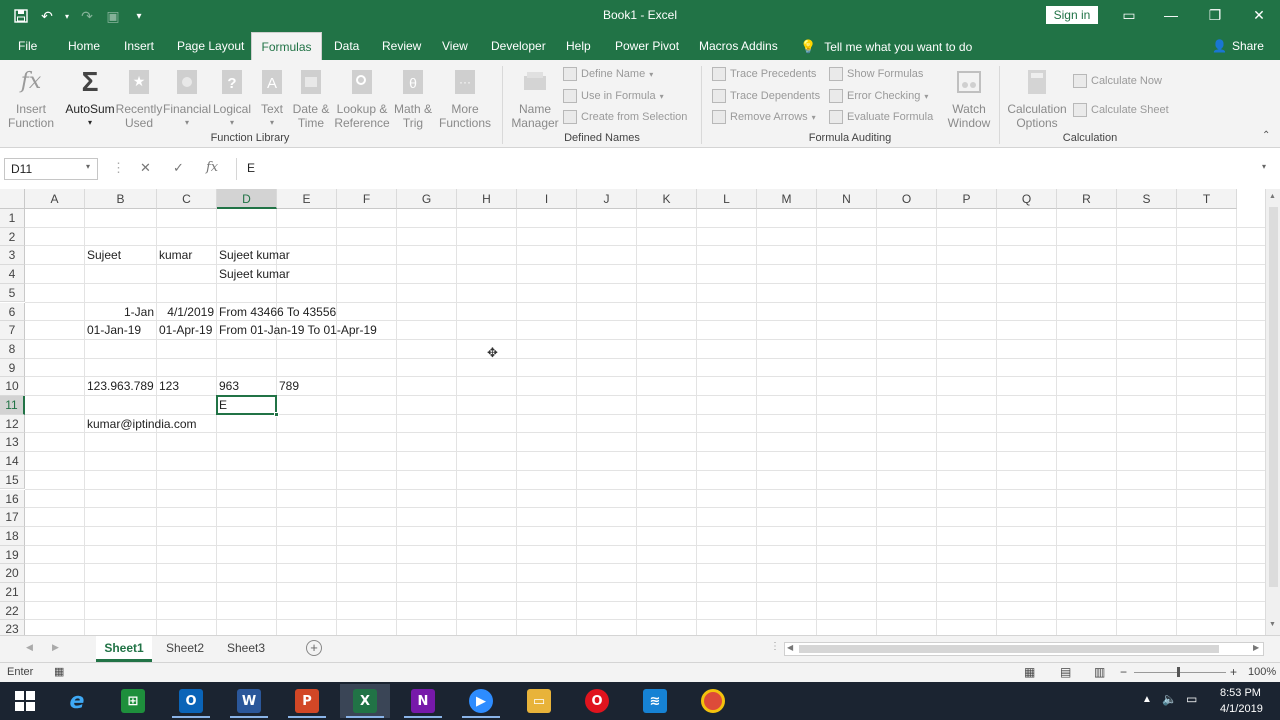 The height and width of the screenshot is (720, 1280). What do you see at coordinates (311, 98) in the screenshot?
I see `date-time-button: Date & Time` at bounding box center [311, 98].